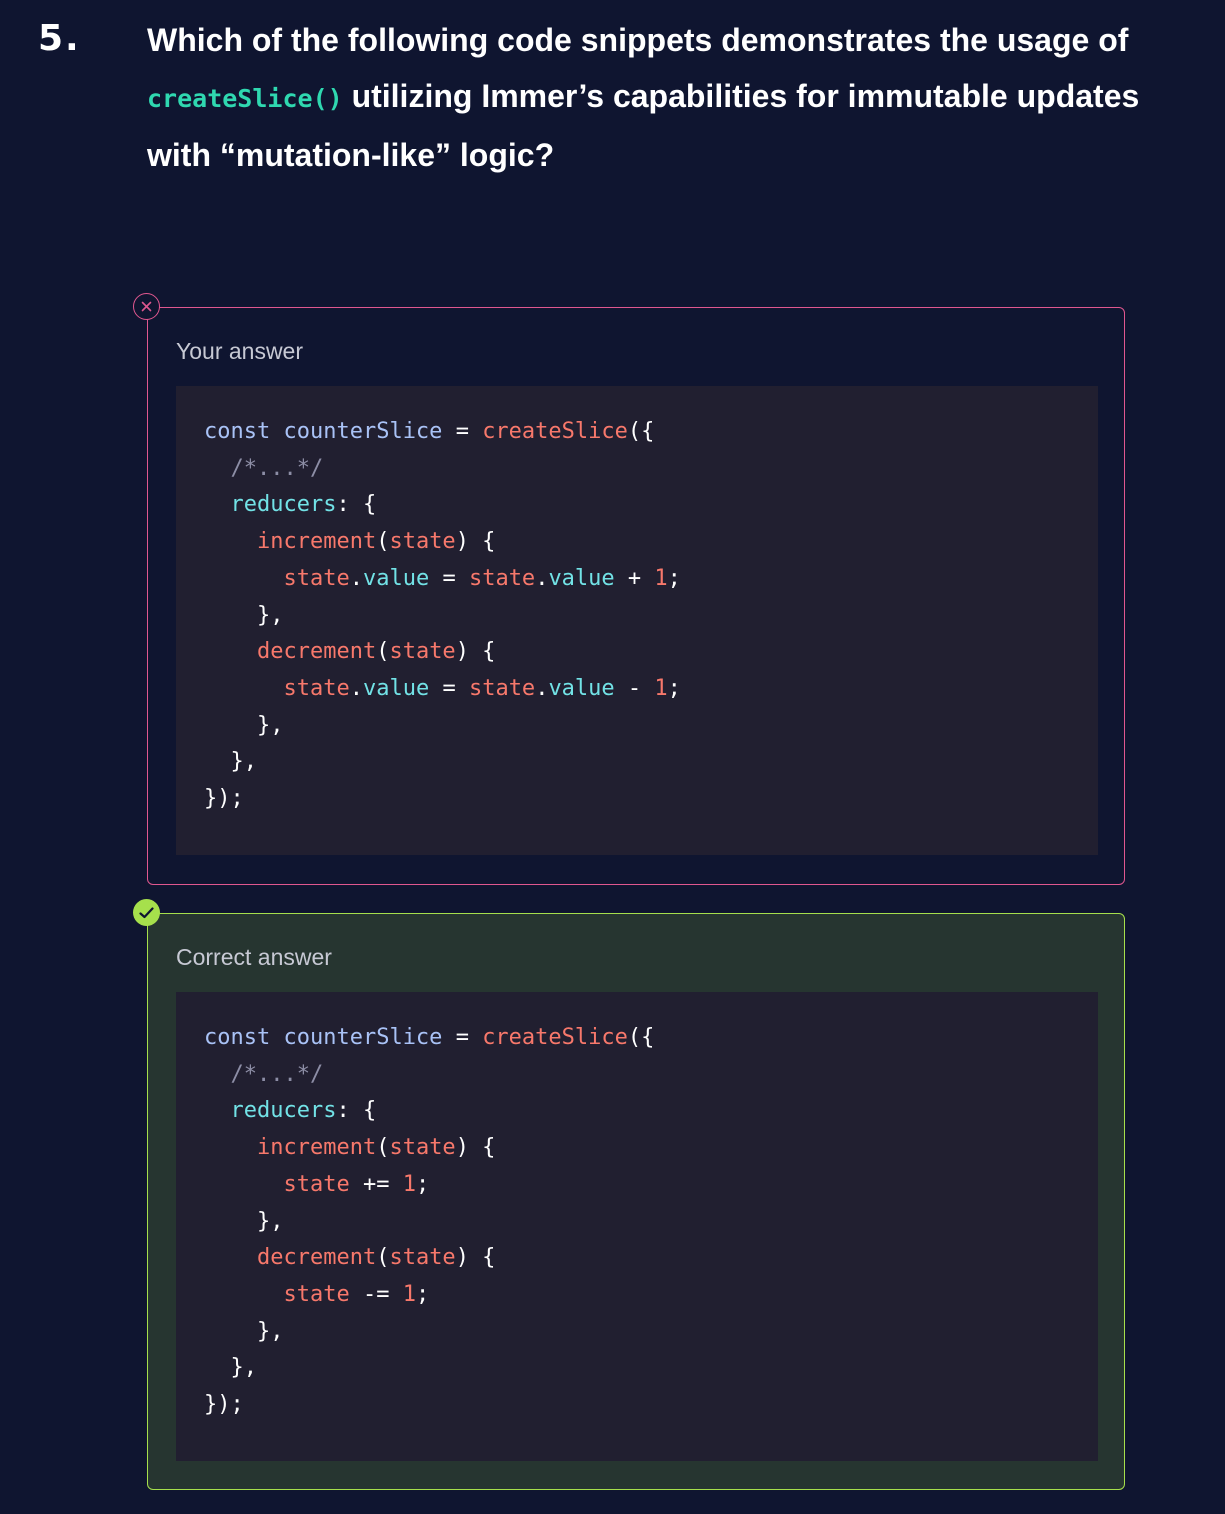  What do you see at coordinates (59, 38) in the screenshot?
I see `question-number: 5.` at bounding box center [59, 38].